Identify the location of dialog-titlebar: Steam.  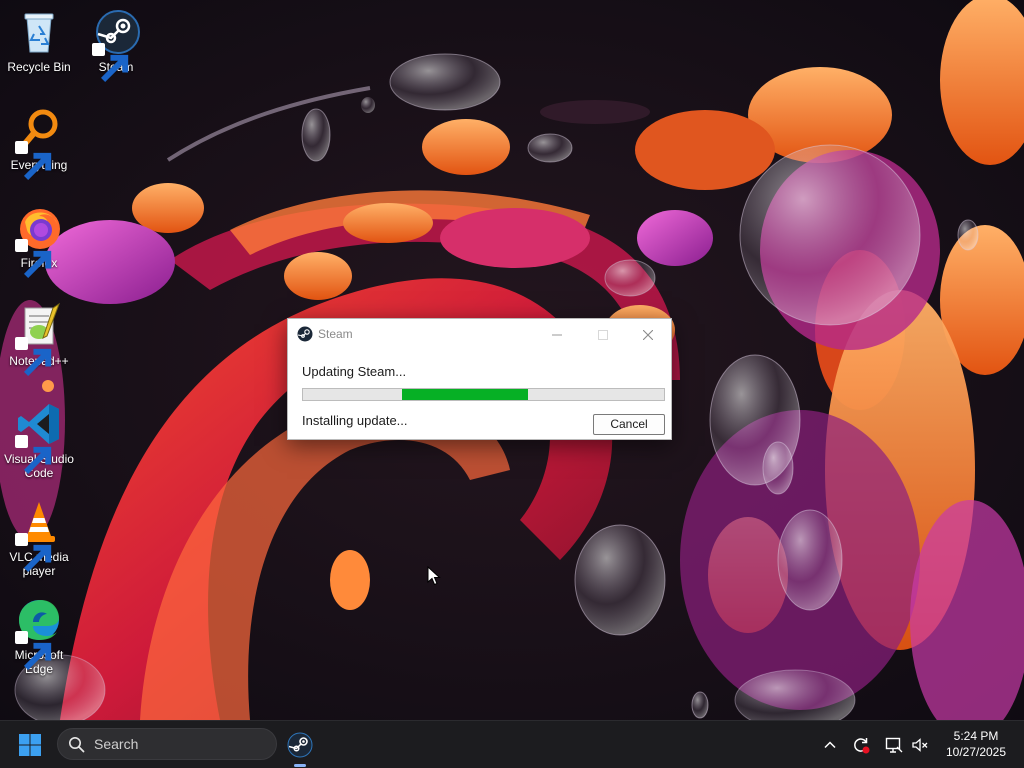
(479, 334).